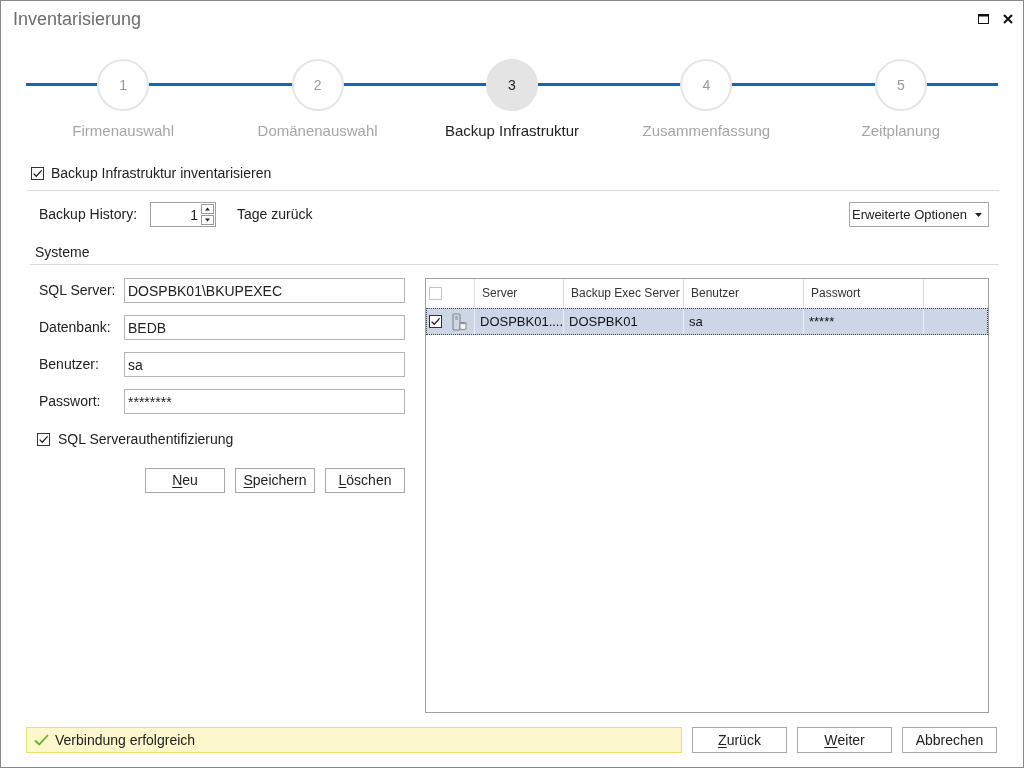 This screenshot has height=768, width=1024. I want to click on spin-down-icon, so click(207, 220).